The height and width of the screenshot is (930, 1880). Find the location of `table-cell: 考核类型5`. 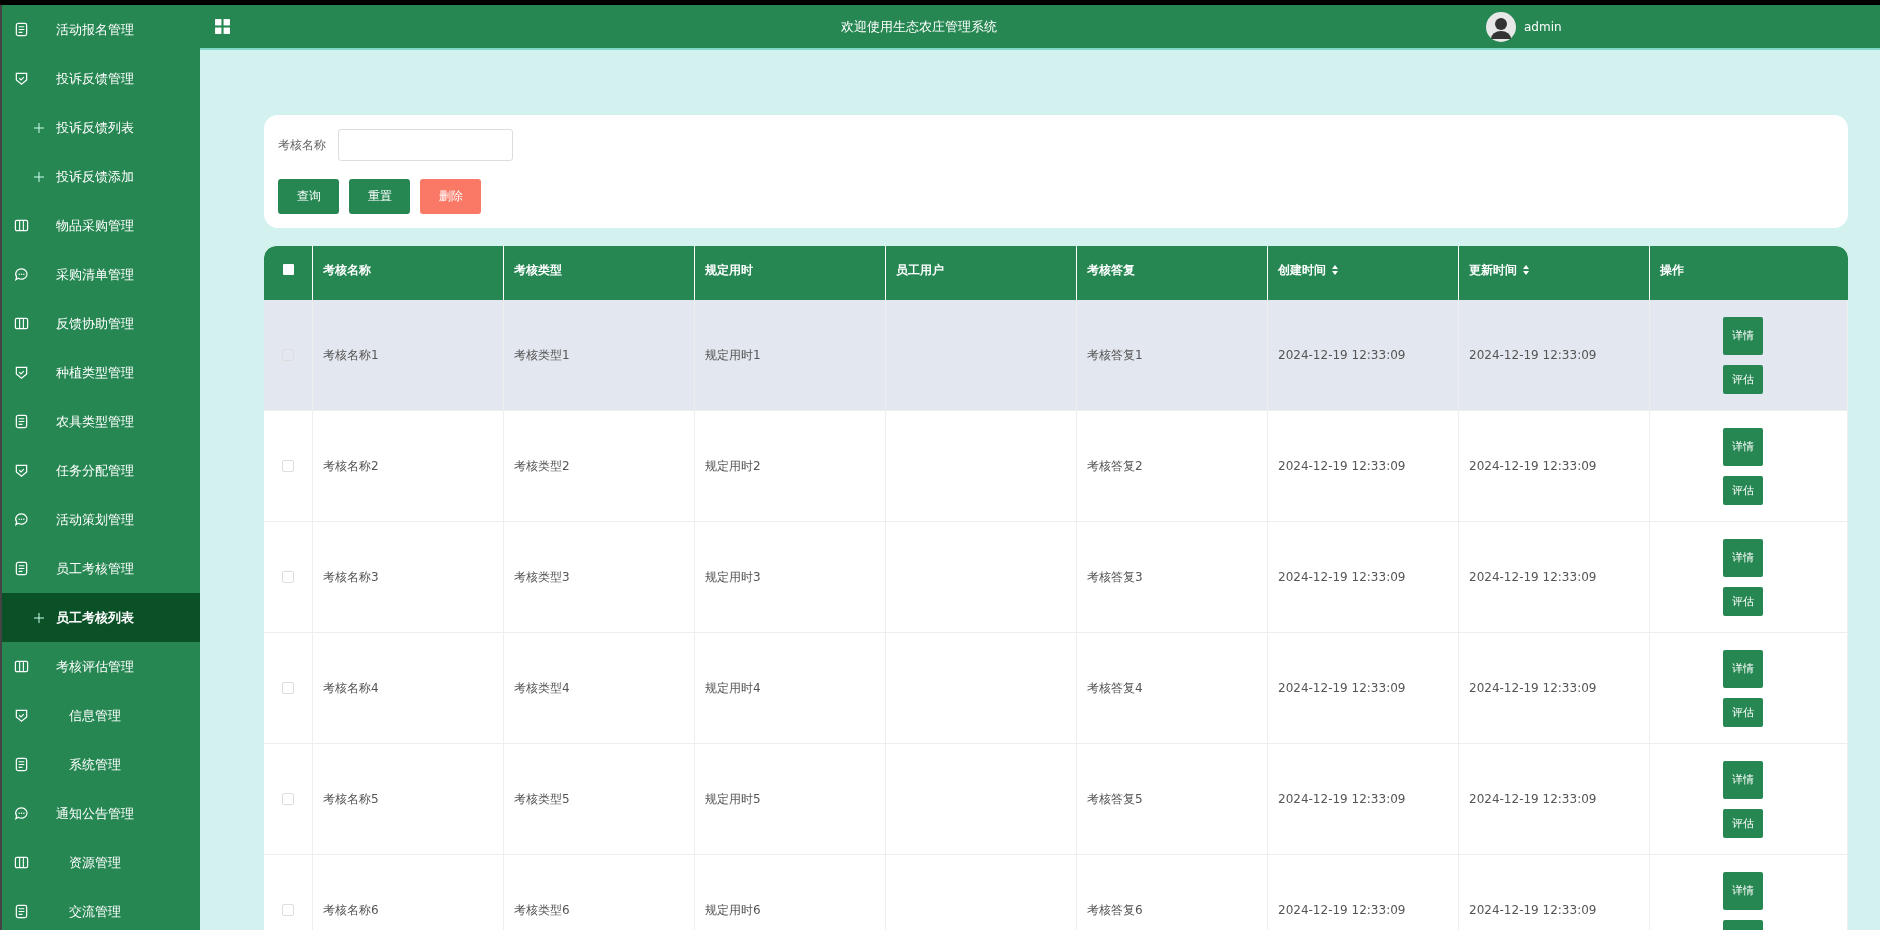

table-cell: 考核类型5 is located at coordinates (542, 799).